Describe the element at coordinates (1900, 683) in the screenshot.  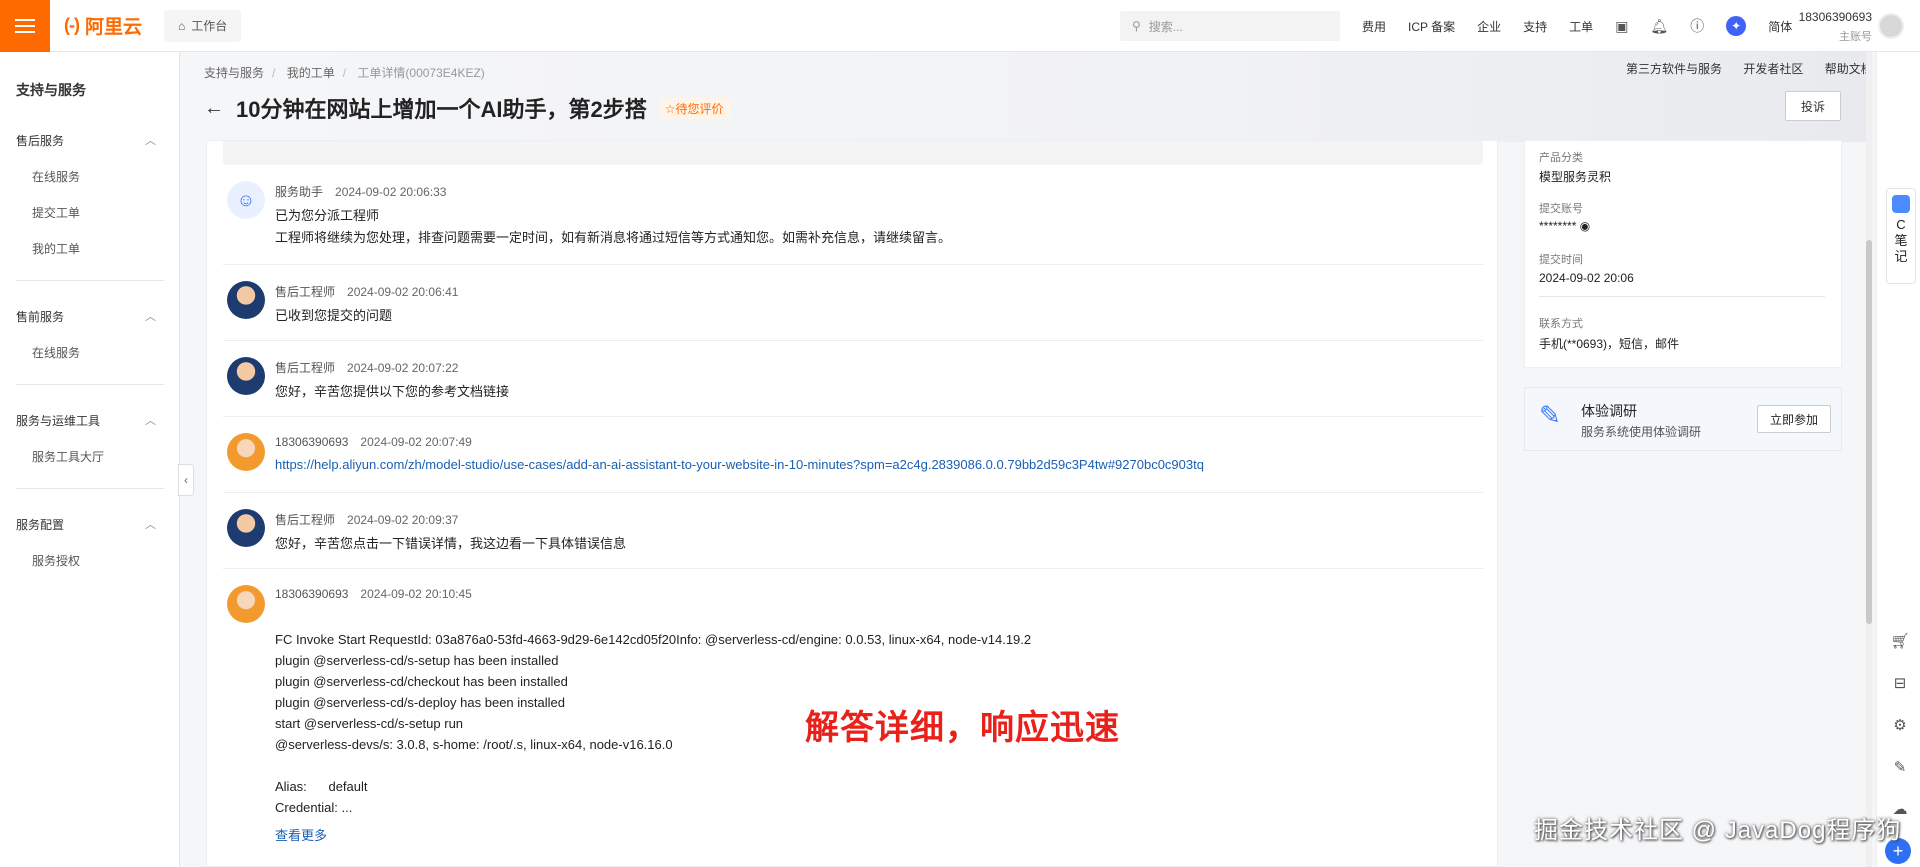
I see `devices-icon: ⊟` at that location.